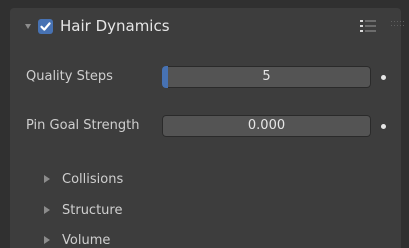  What do you see at coordinates (115, 26) in the screenshot?
I see `panel-title: Hair Dynamics` at bounding box center [115, 26].